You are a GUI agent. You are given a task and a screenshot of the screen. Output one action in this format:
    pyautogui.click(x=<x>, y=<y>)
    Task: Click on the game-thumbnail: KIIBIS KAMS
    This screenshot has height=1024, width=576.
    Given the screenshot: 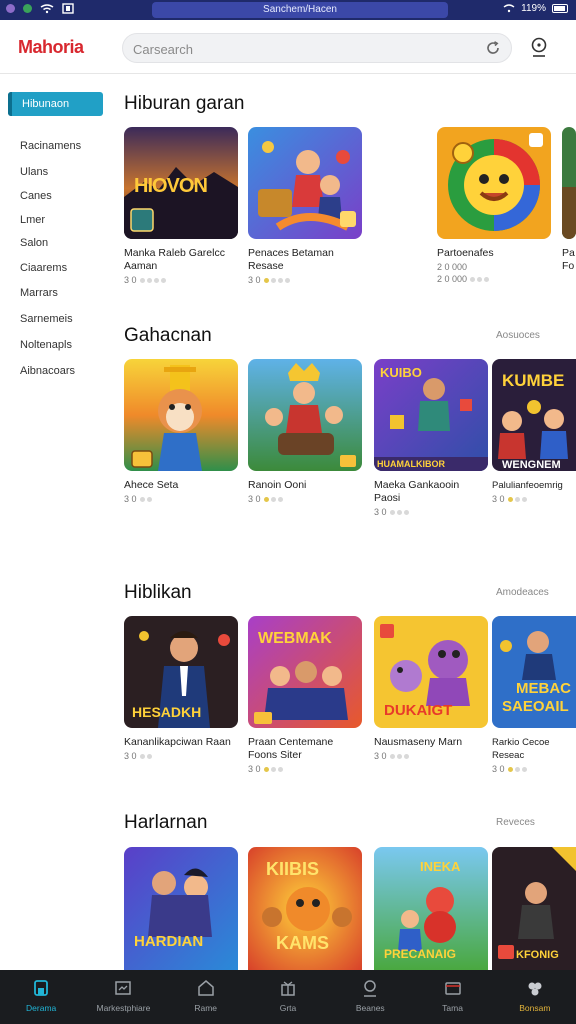 What is the action you would take?
    pyautogui.click(x=305, y=908)
    